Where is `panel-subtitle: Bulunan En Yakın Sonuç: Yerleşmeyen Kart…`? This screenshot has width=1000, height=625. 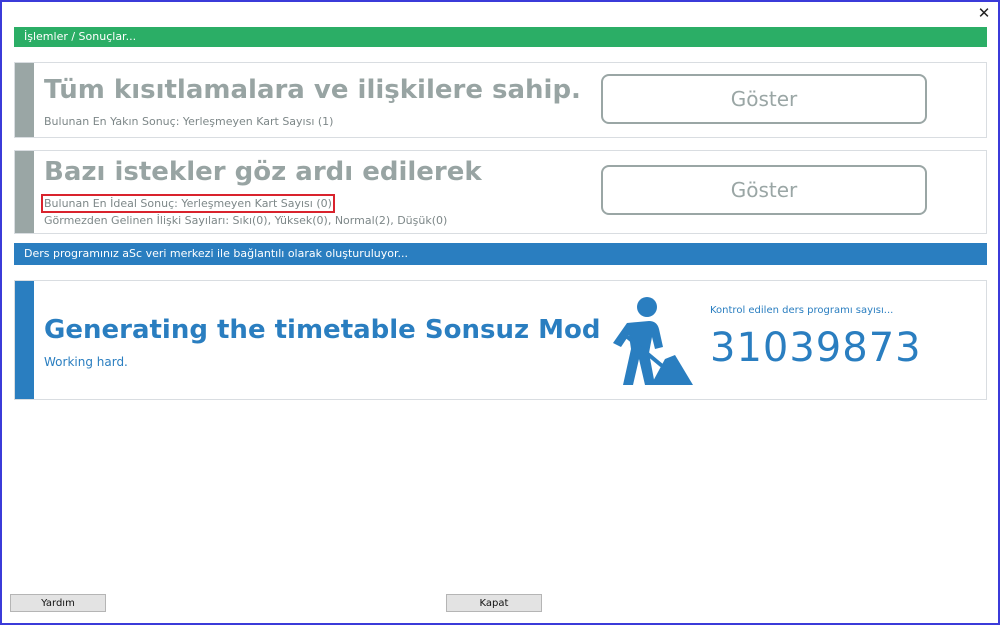 panel-subtitle: Bulunan En Yakın Sonuç: Yerleşmeyen Kart… is located at coordinates (189, 121).